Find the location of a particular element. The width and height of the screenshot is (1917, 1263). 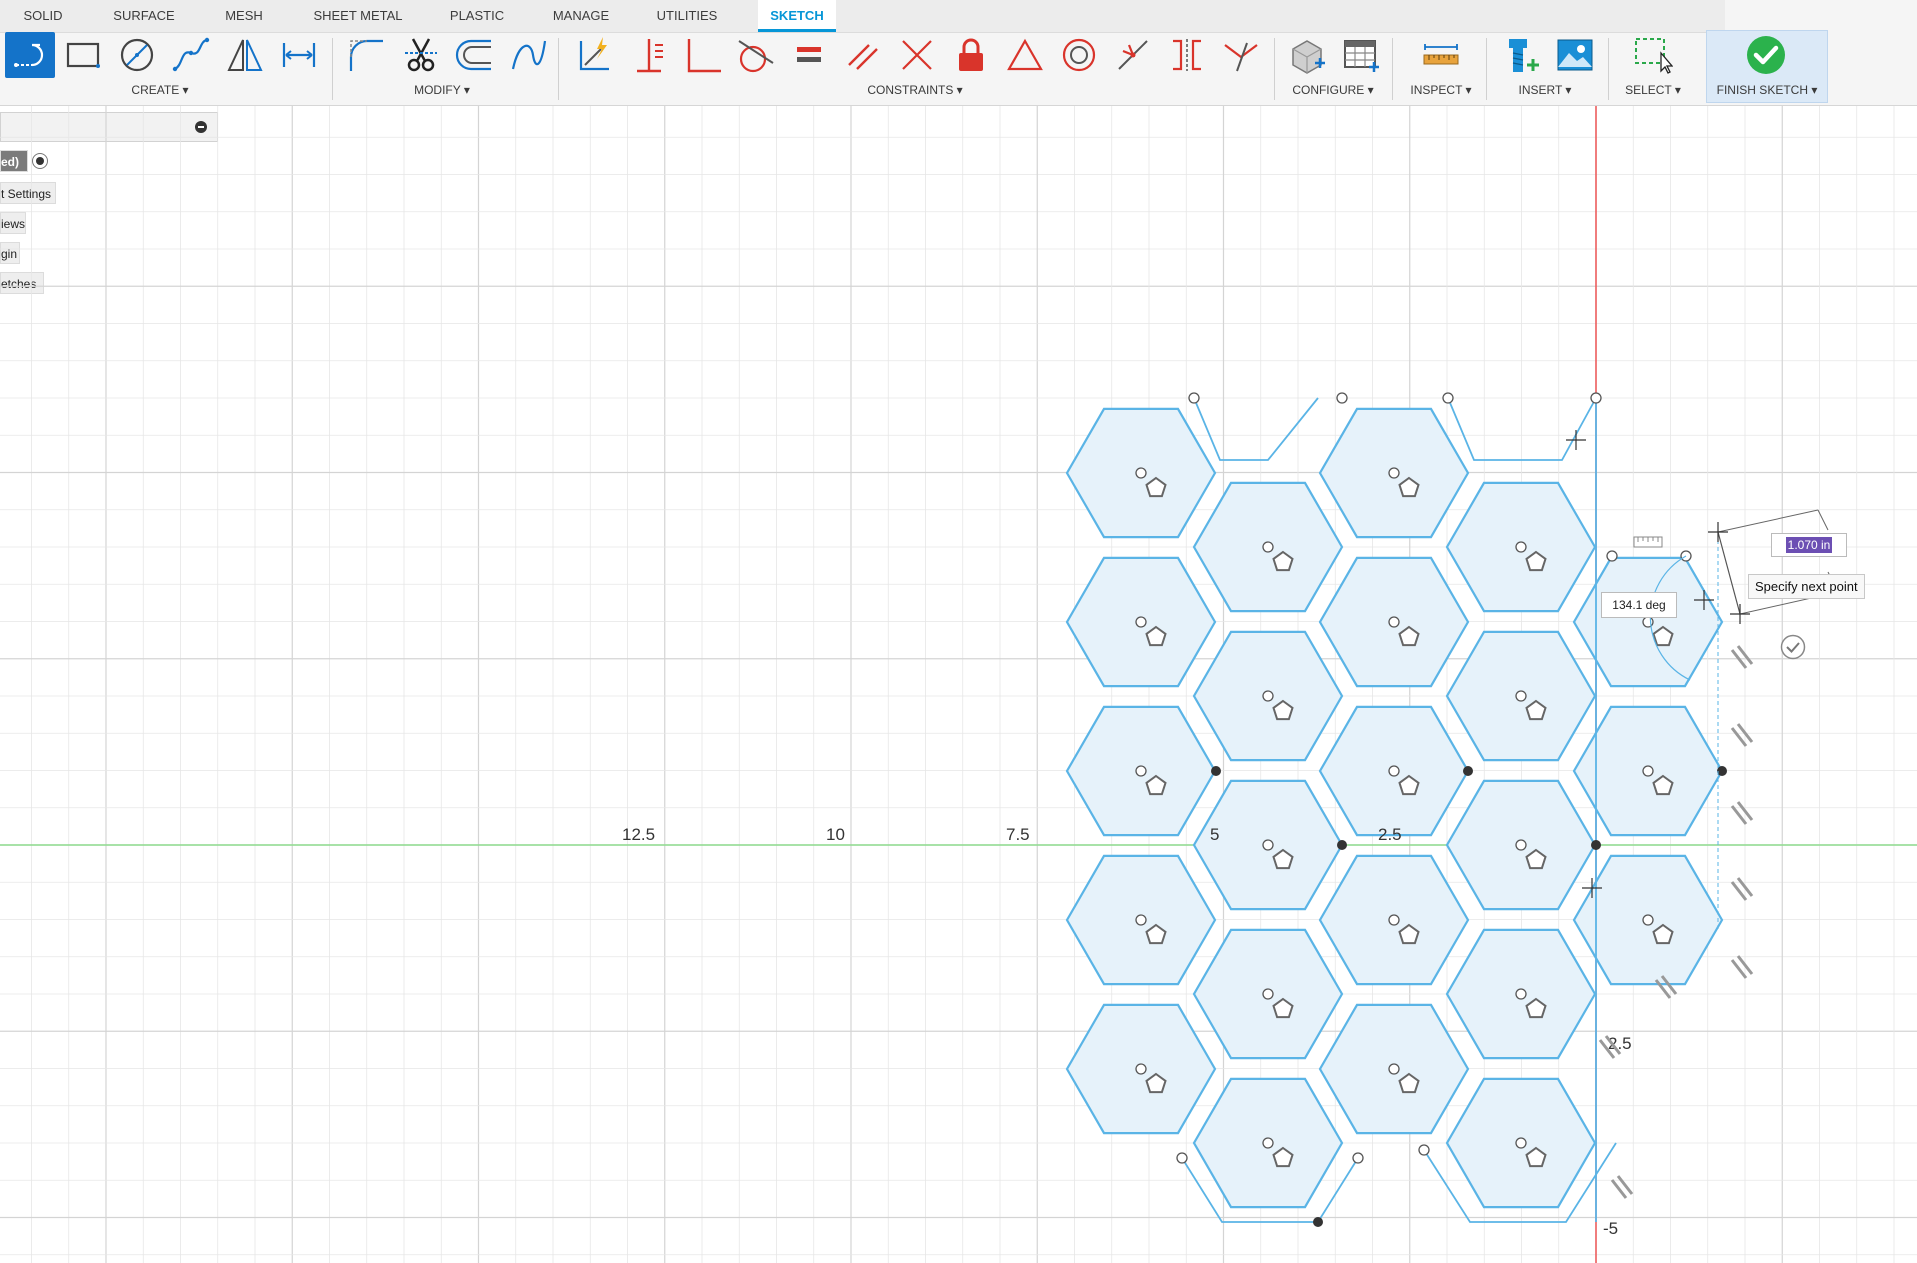

tab-mesh: MESH is located at coordinates (244, 16).